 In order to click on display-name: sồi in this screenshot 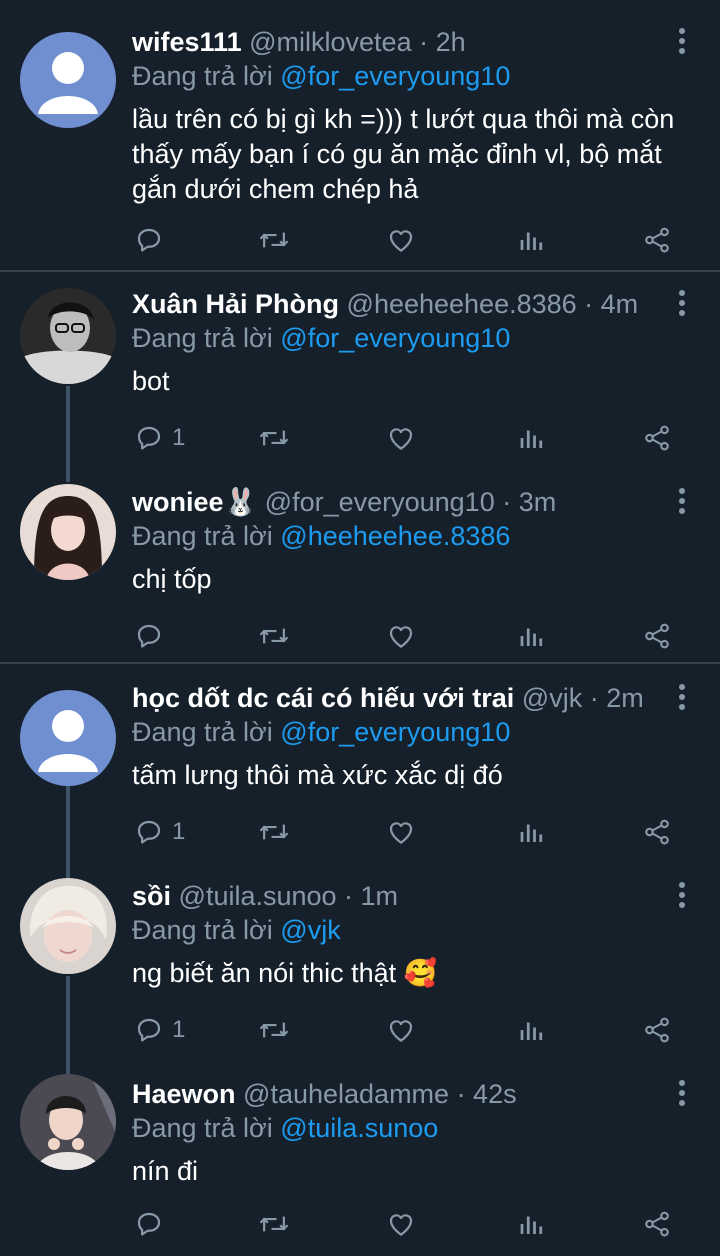, I will do `click(151, 896)`.